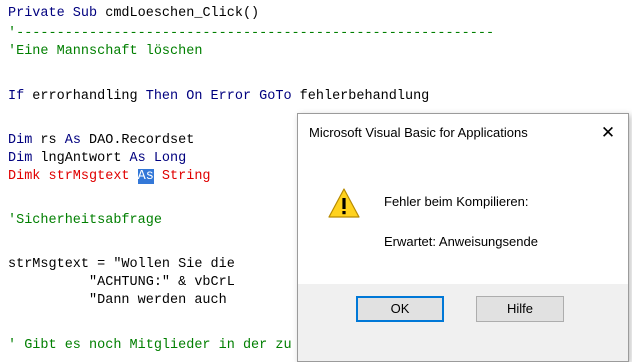 This screenshot has width=632, height=362. Describe the element at coordinates (463, 322) in the screenshot. I see `dialog-button-bar: OK Hilfe` at that location.